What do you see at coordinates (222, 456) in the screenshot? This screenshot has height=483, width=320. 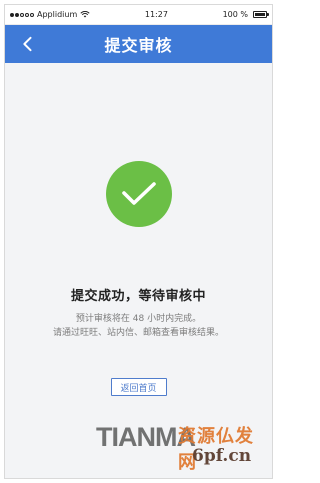 I see `watermark-domain: 6pf.cn` at bounding box center [222, 456].